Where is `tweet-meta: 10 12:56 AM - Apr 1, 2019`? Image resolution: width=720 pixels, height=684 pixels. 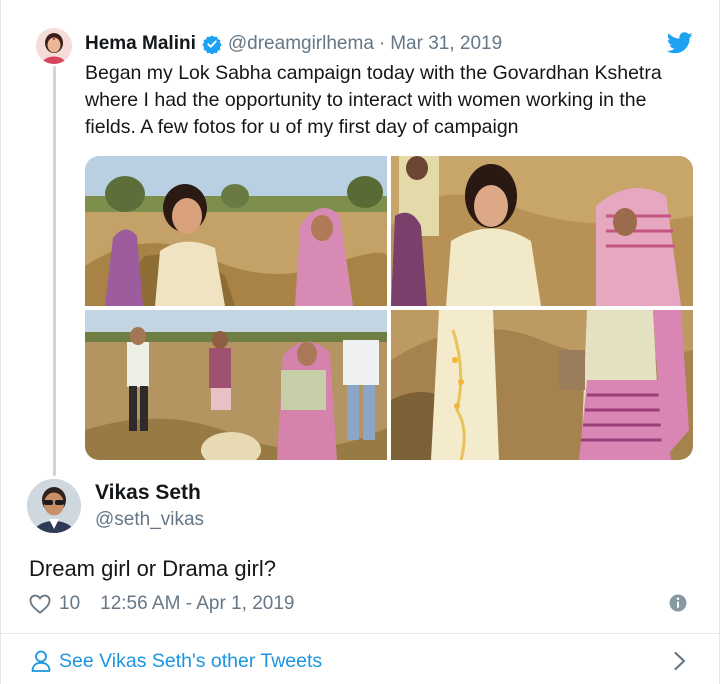 tweet-meta: 10 12:56 AM - Apr 1, 2019 is located at coordinates (162, 604).